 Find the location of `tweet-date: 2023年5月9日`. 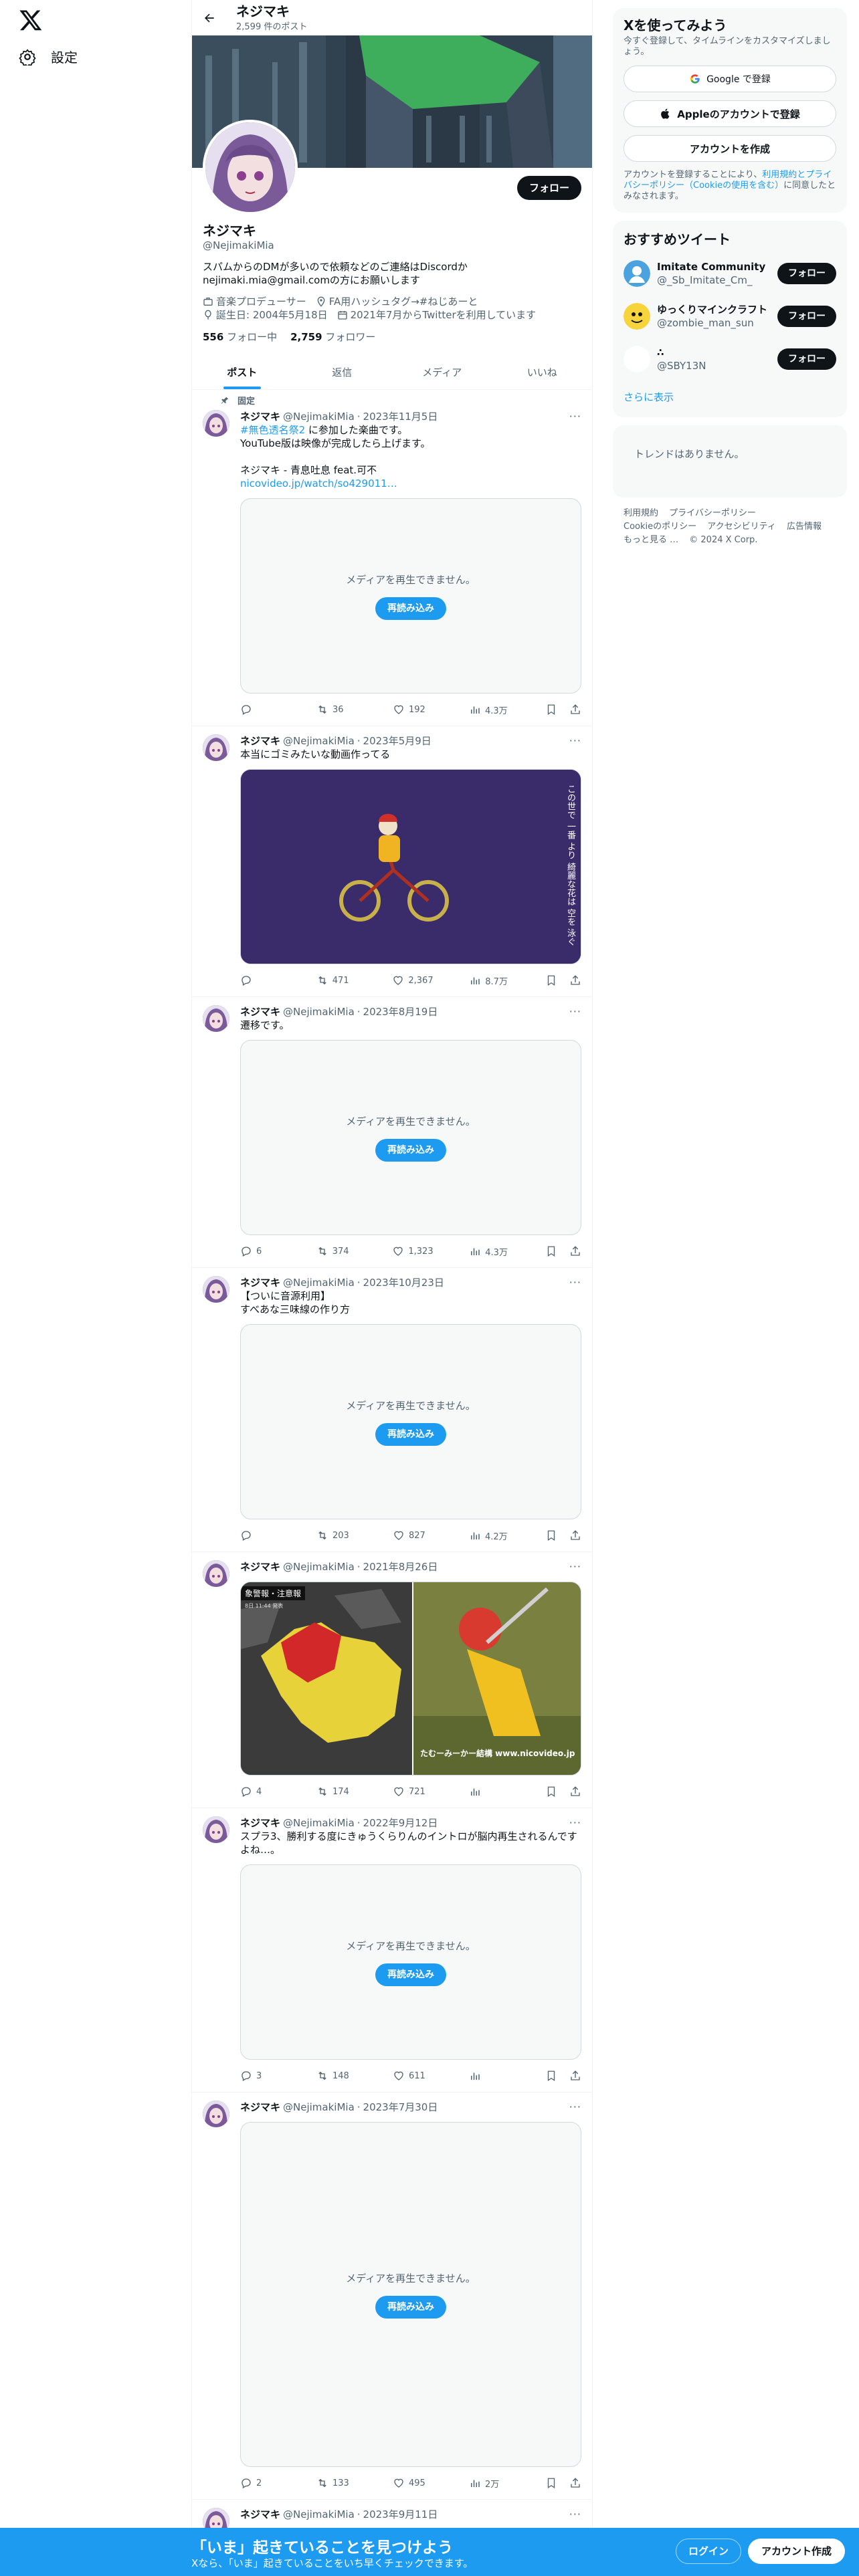

tweet-date: 2023年5月9日 is located at coordinates (397, 741).